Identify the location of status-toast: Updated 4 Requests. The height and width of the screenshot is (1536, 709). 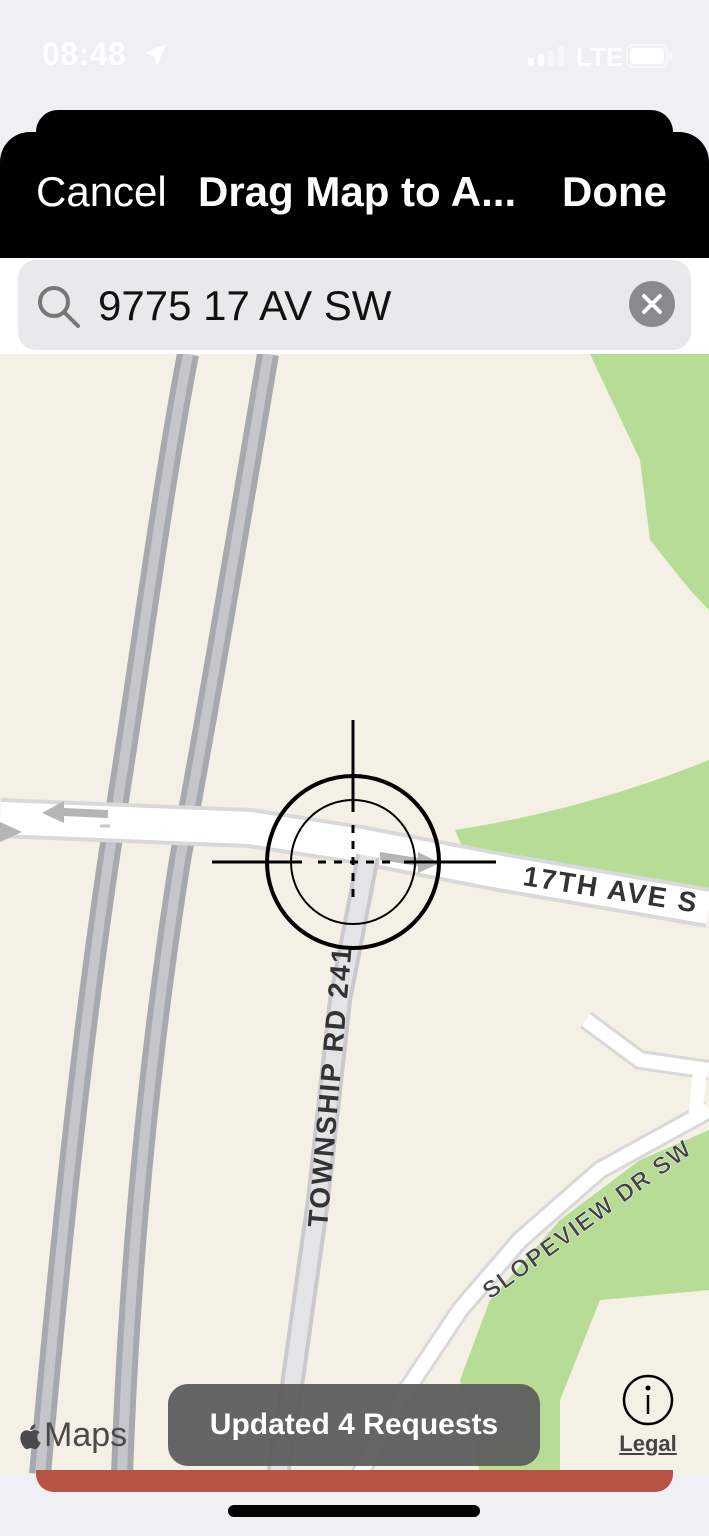
(354, 1425).